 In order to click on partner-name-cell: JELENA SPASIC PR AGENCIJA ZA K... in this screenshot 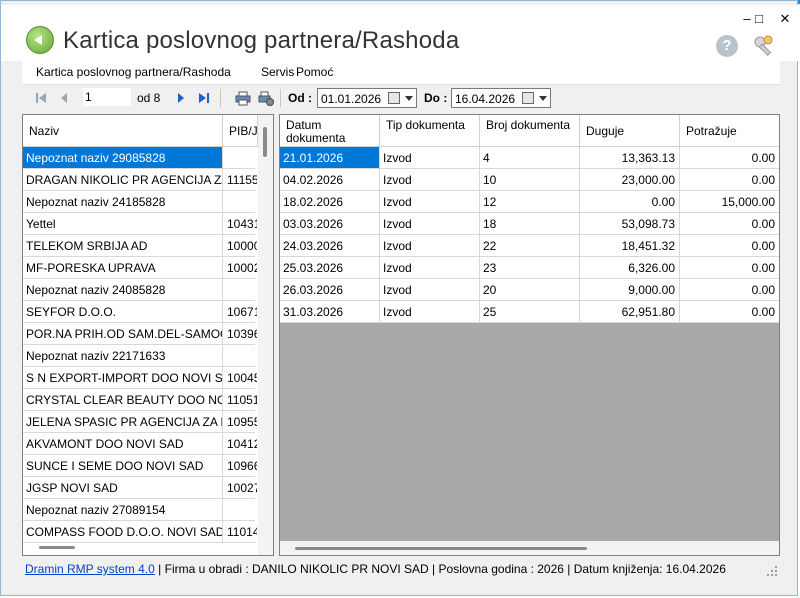, I will do `click(123, 421)`.